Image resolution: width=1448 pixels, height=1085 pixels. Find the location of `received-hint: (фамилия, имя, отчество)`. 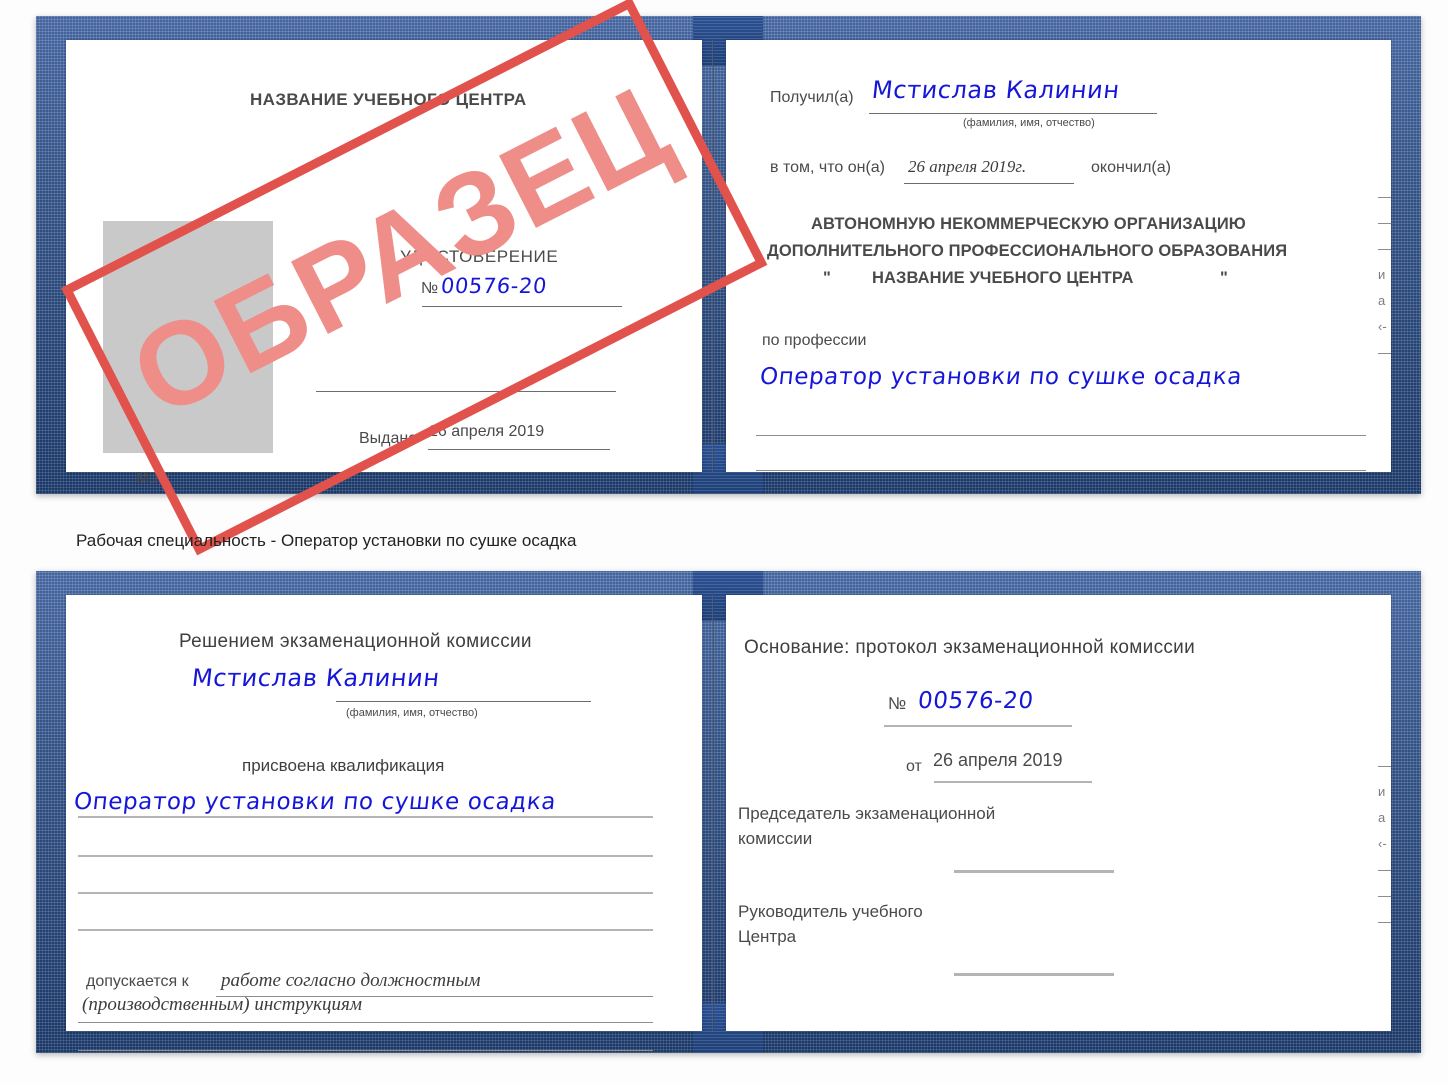

received-hint: (фамилия, имя, отчество) is located at coordinates (1029, 123).